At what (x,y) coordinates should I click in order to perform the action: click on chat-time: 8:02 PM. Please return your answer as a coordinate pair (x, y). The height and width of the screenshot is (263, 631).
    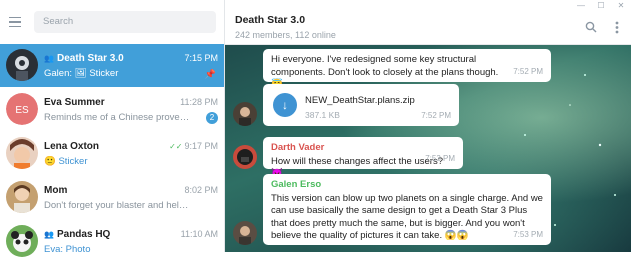
    Looking at the image, I should click on (201, 190).